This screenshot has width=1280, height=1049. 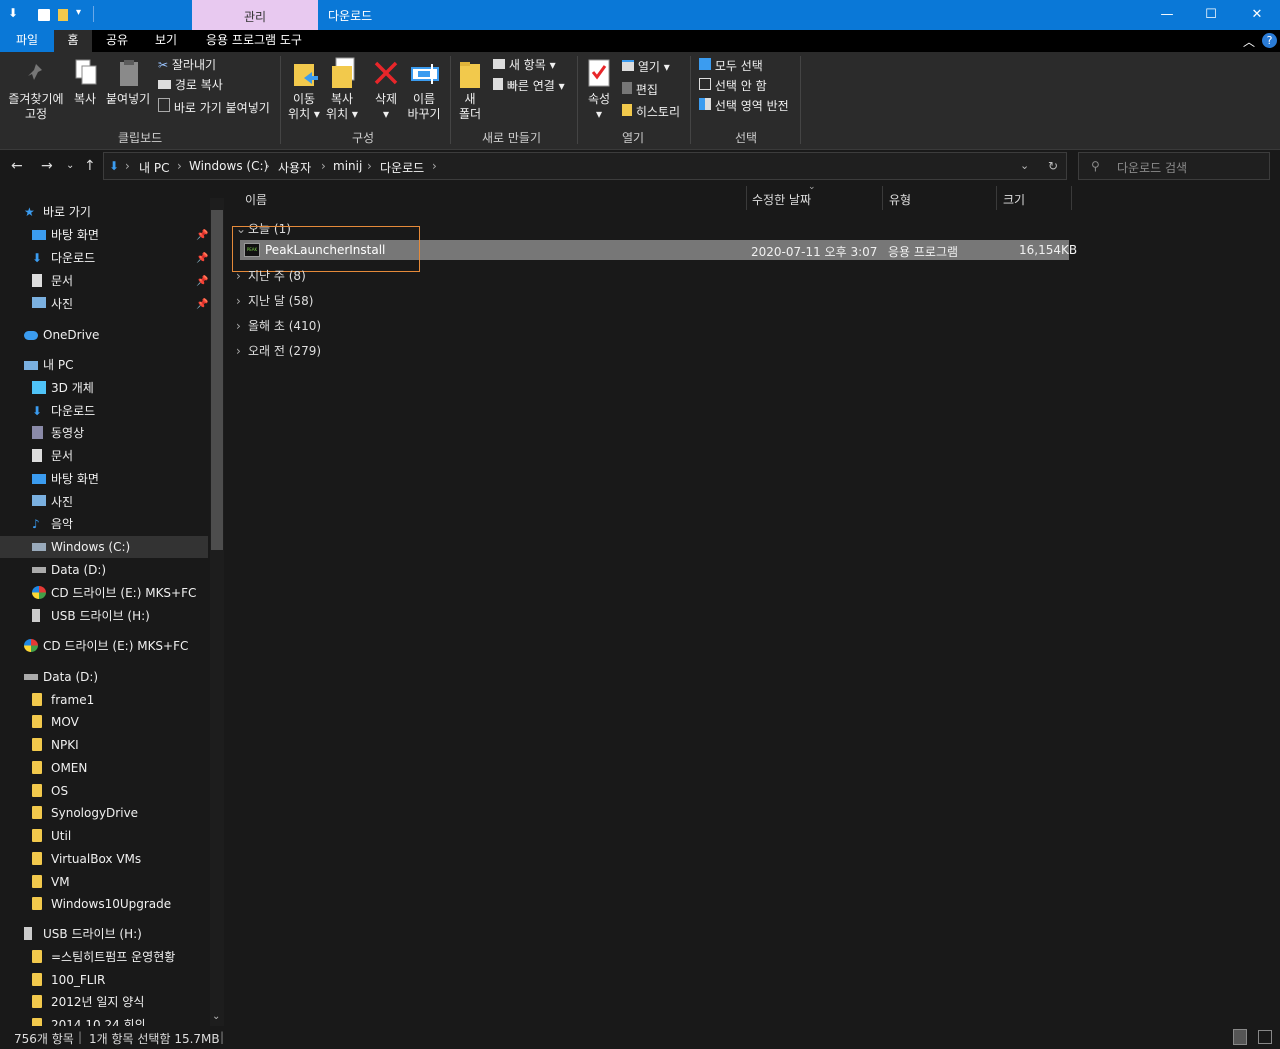 What do you see at coordinates (217, 380) in the screenshot?
I see `nav-scrollbar-thumb` at bounding box center [217, 380].